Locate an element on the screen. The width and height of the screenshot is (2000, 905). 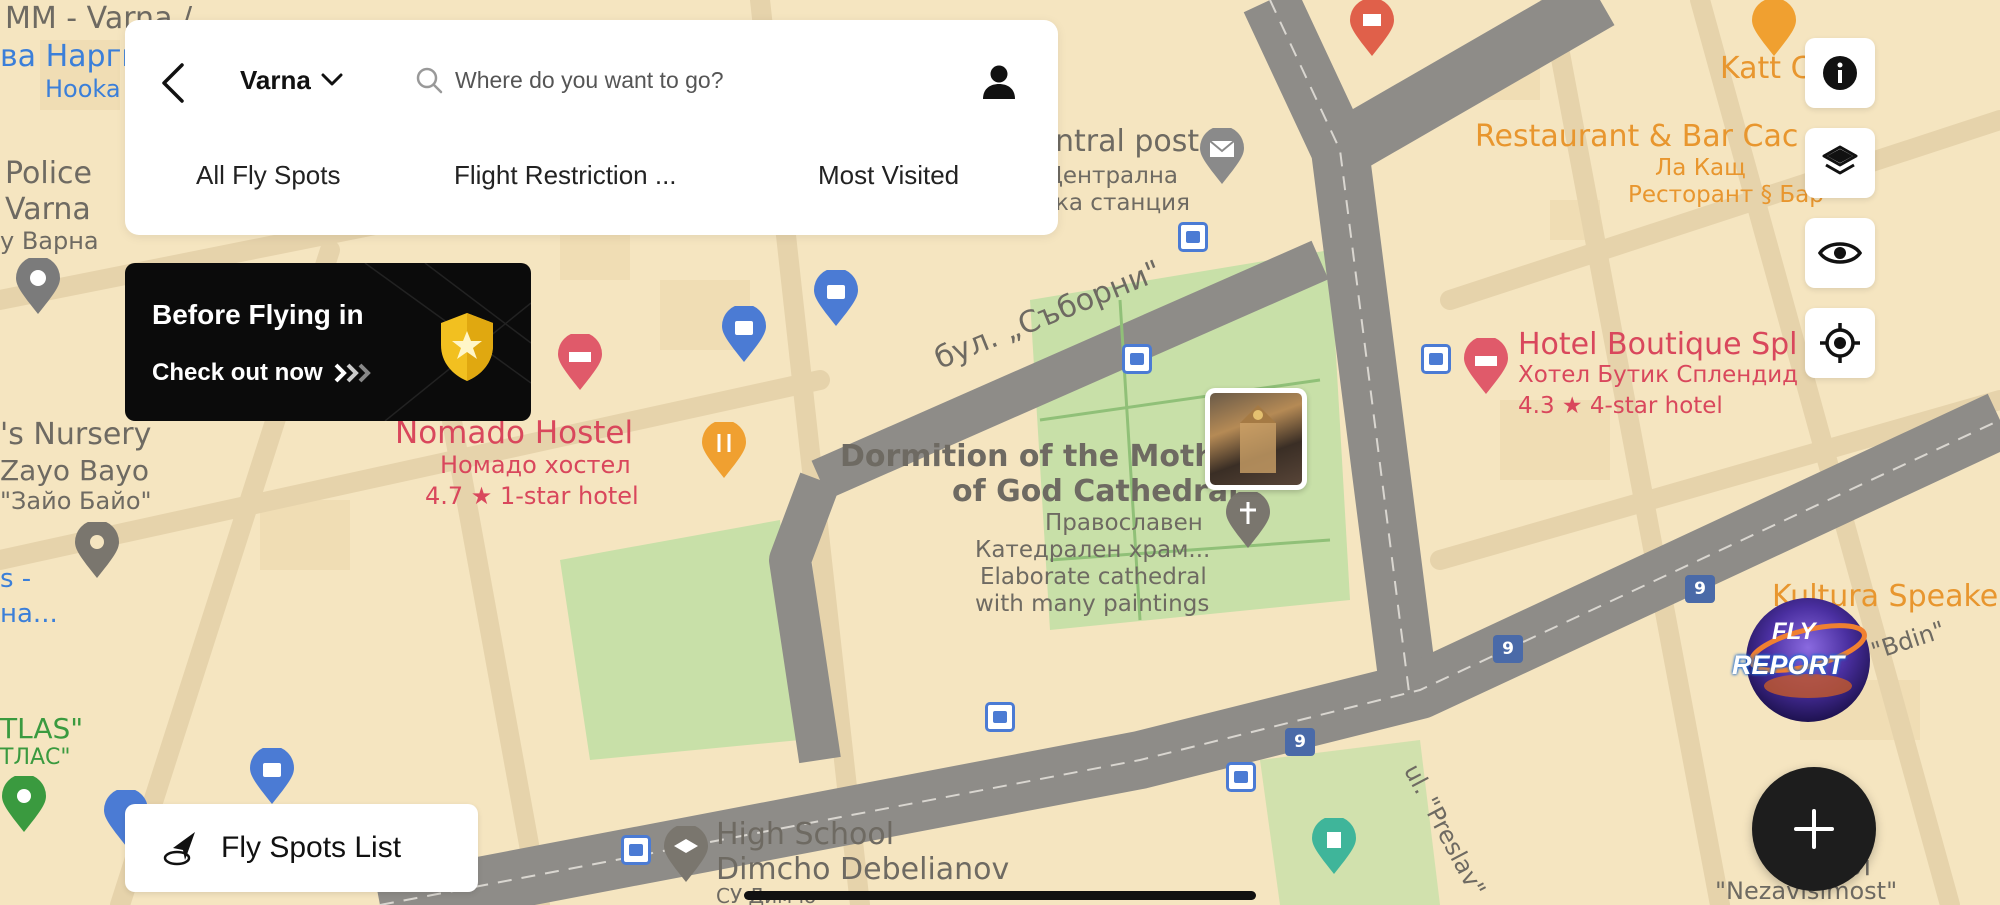
crosshair-icon is located at coordinates (1840, 343).